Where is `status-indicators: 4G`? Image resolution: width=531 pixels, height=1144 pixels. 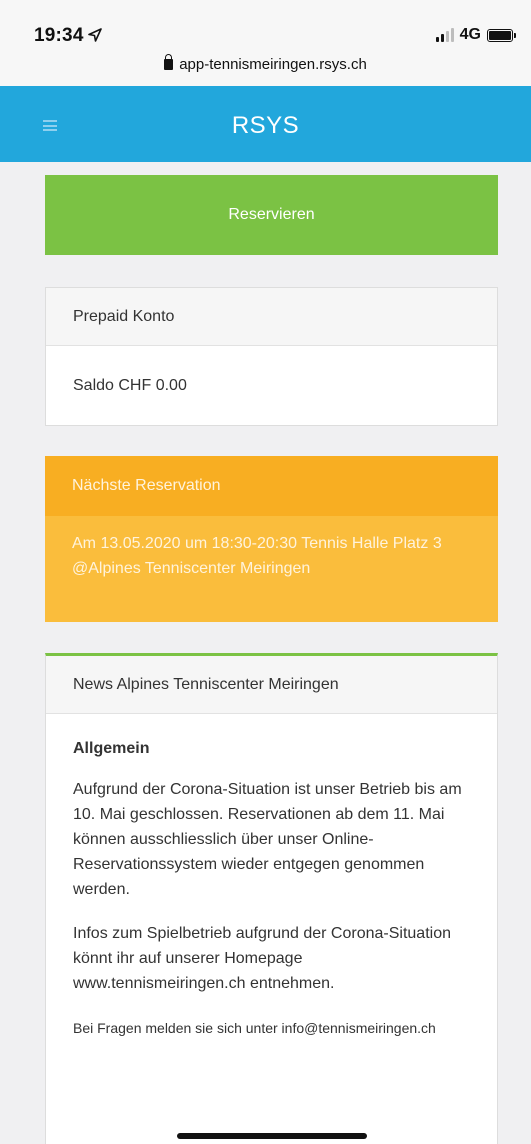
status-indicators: 4G is located at coordinates (475, 35).